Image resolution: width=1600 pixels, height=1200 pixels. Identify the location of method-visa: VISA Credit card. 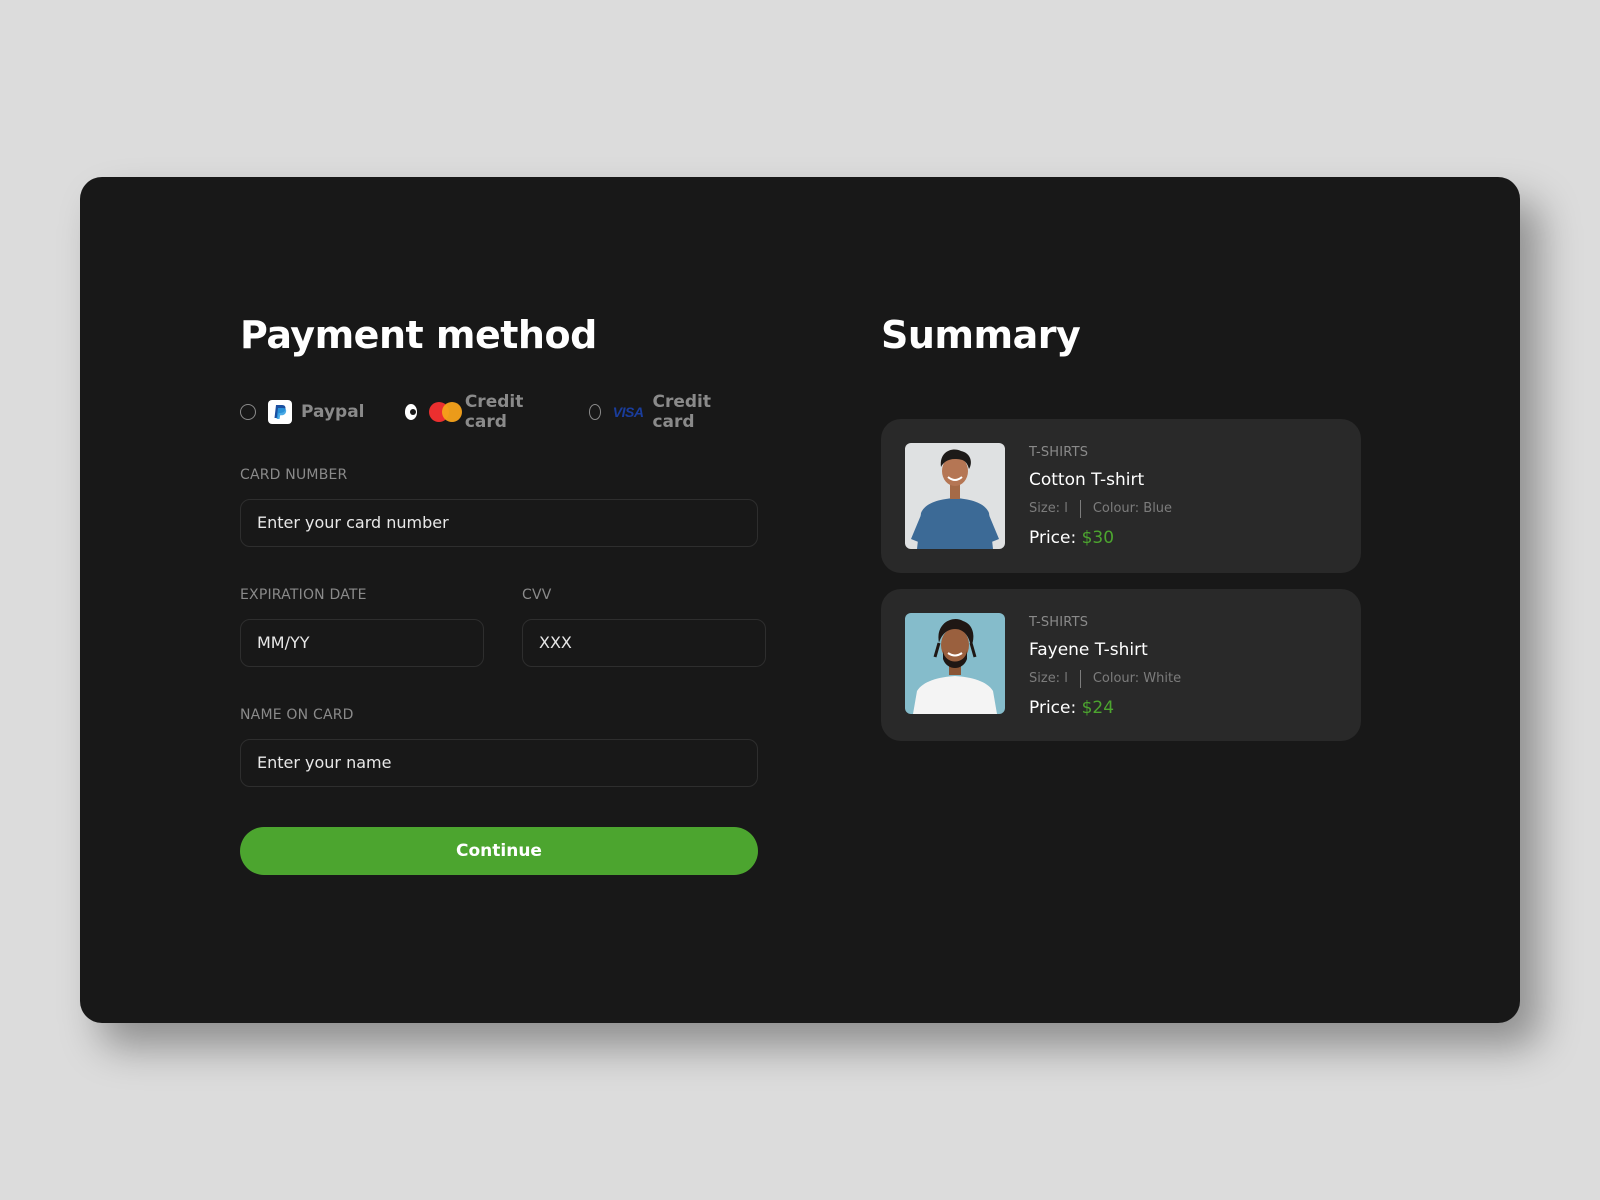
(659, 411).